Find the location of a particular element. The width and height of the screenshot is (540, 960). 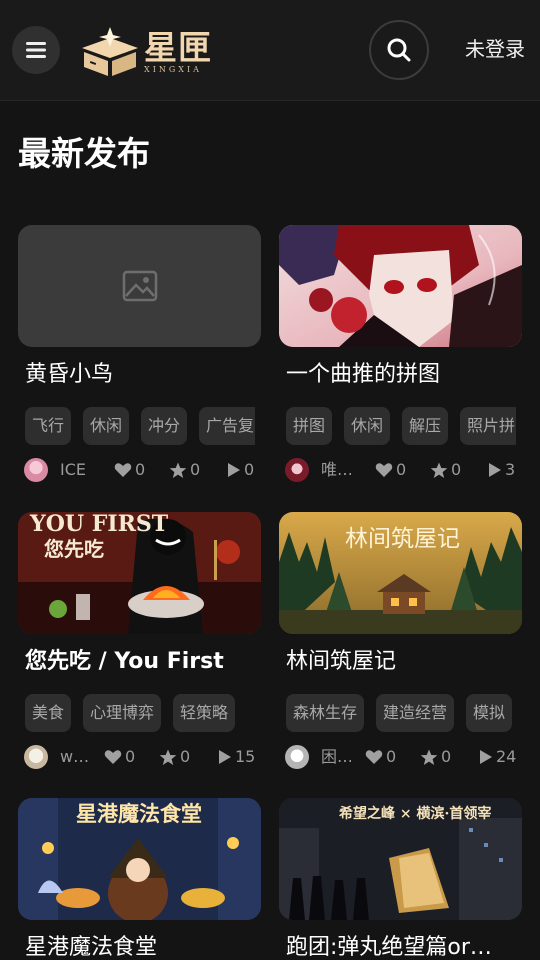

card-cover-image: YOU FIRST 您先吃 is located at coordinates (139, 573).